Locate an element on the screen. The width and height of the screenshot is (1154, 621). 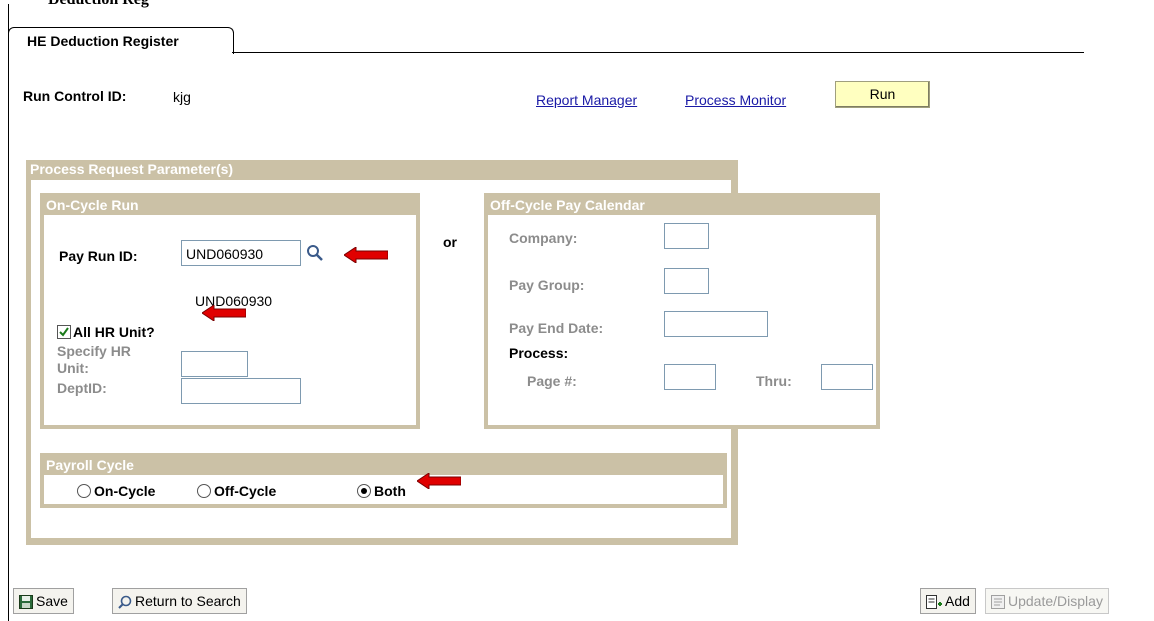
add-icon is located at coordinates (934, 602).